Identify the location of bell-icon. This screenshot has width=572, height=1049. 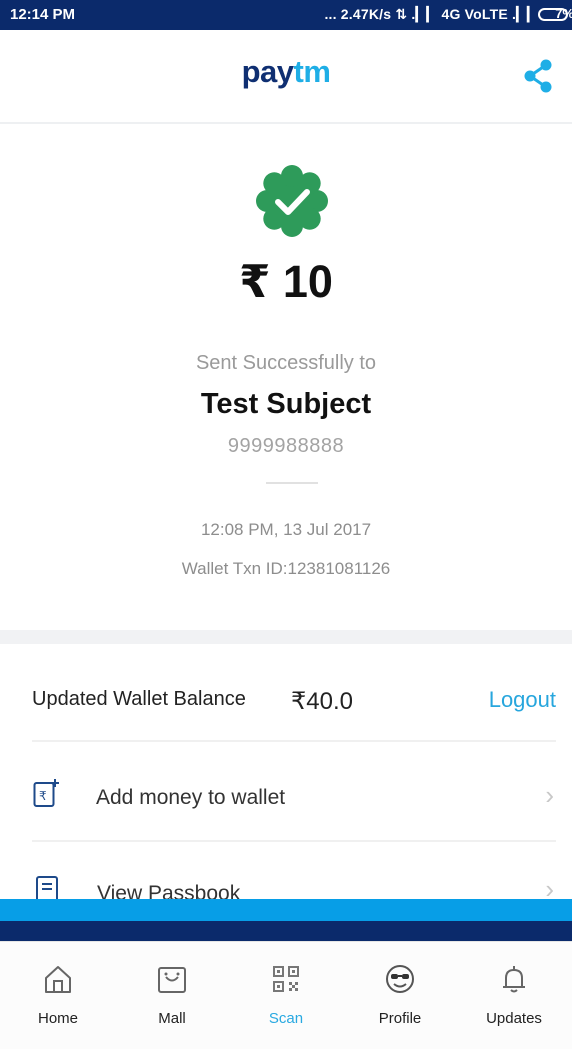
(514, 979).